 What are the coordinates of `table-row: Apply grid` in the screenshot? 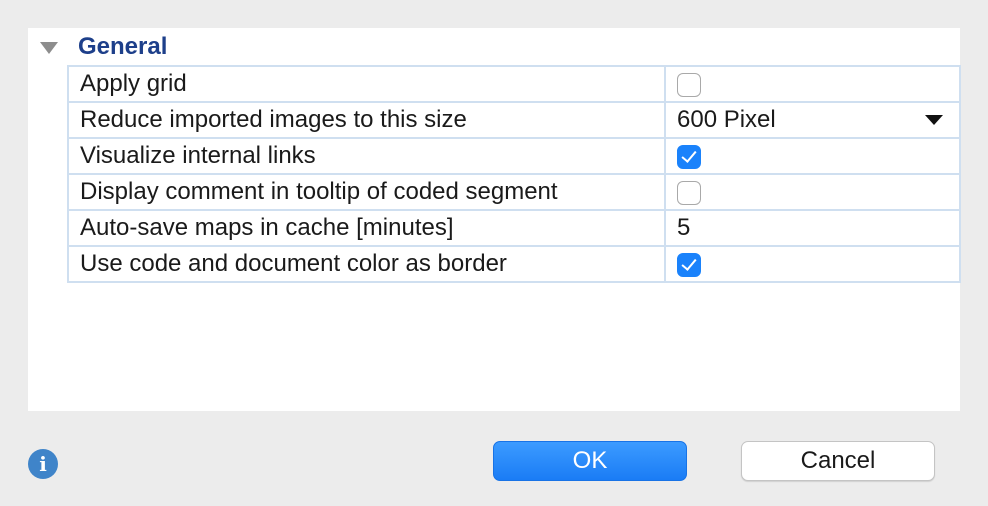 It's located at (514, 84).